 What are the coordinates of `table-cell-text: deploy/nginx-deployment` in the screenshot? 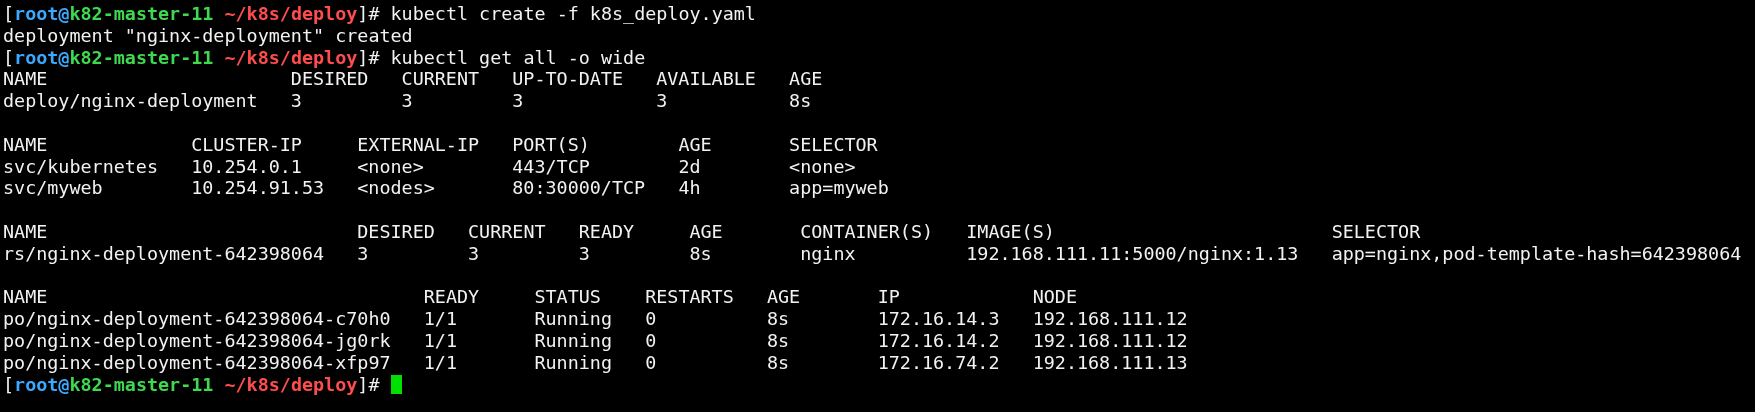 It's located at (131, 101).